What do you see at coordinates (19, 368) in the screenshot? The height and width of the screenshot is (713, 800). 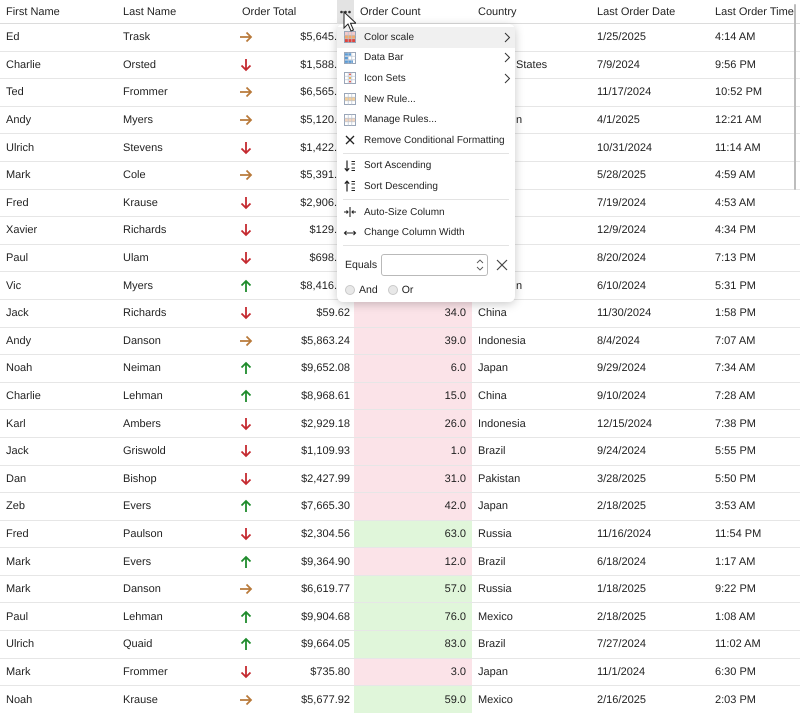 I see `table-cell-text: Noah` at bounding box center [19, 368].